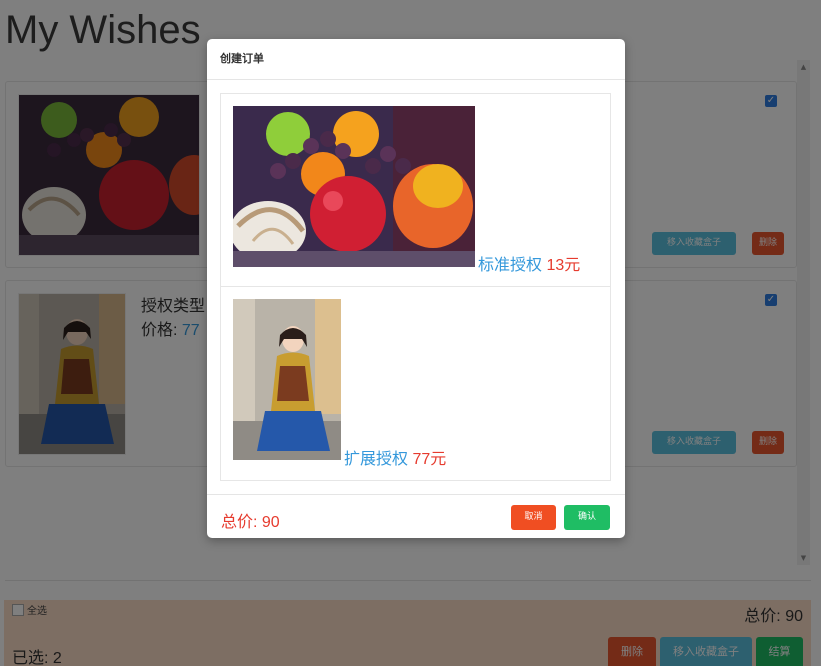  I want to click on order-item-label: 扩展授权 77元, so click(395, 457).